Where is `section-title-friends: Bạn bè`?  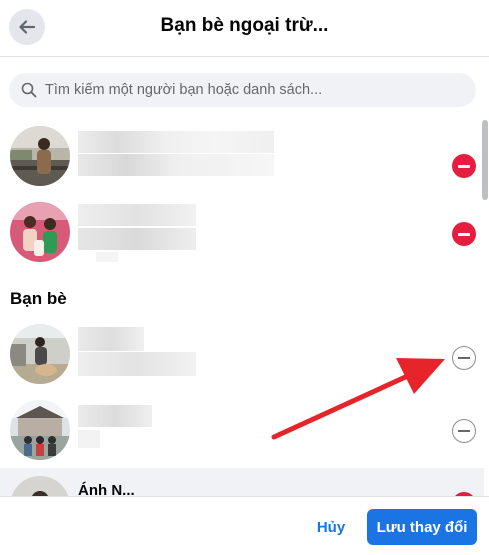
section-title-friends: Bạn bè is located at coordinates (38, 298).